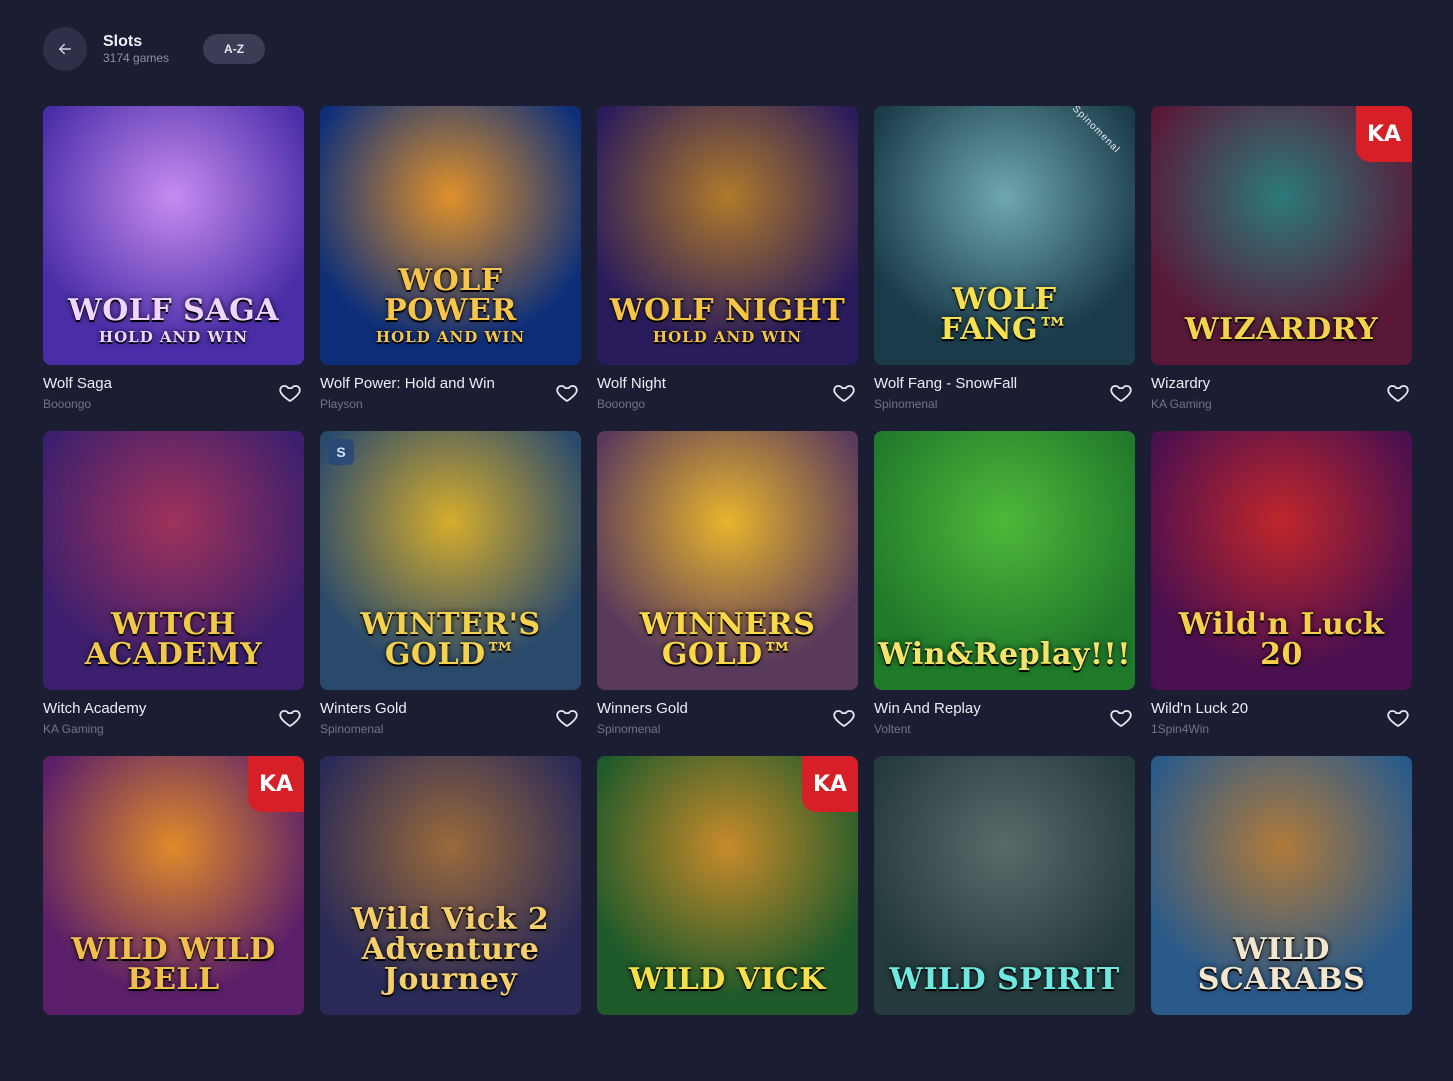  Describe the element at coordinates (341, 404) in the screenshot. I see `game-provider: Playson` at that location.